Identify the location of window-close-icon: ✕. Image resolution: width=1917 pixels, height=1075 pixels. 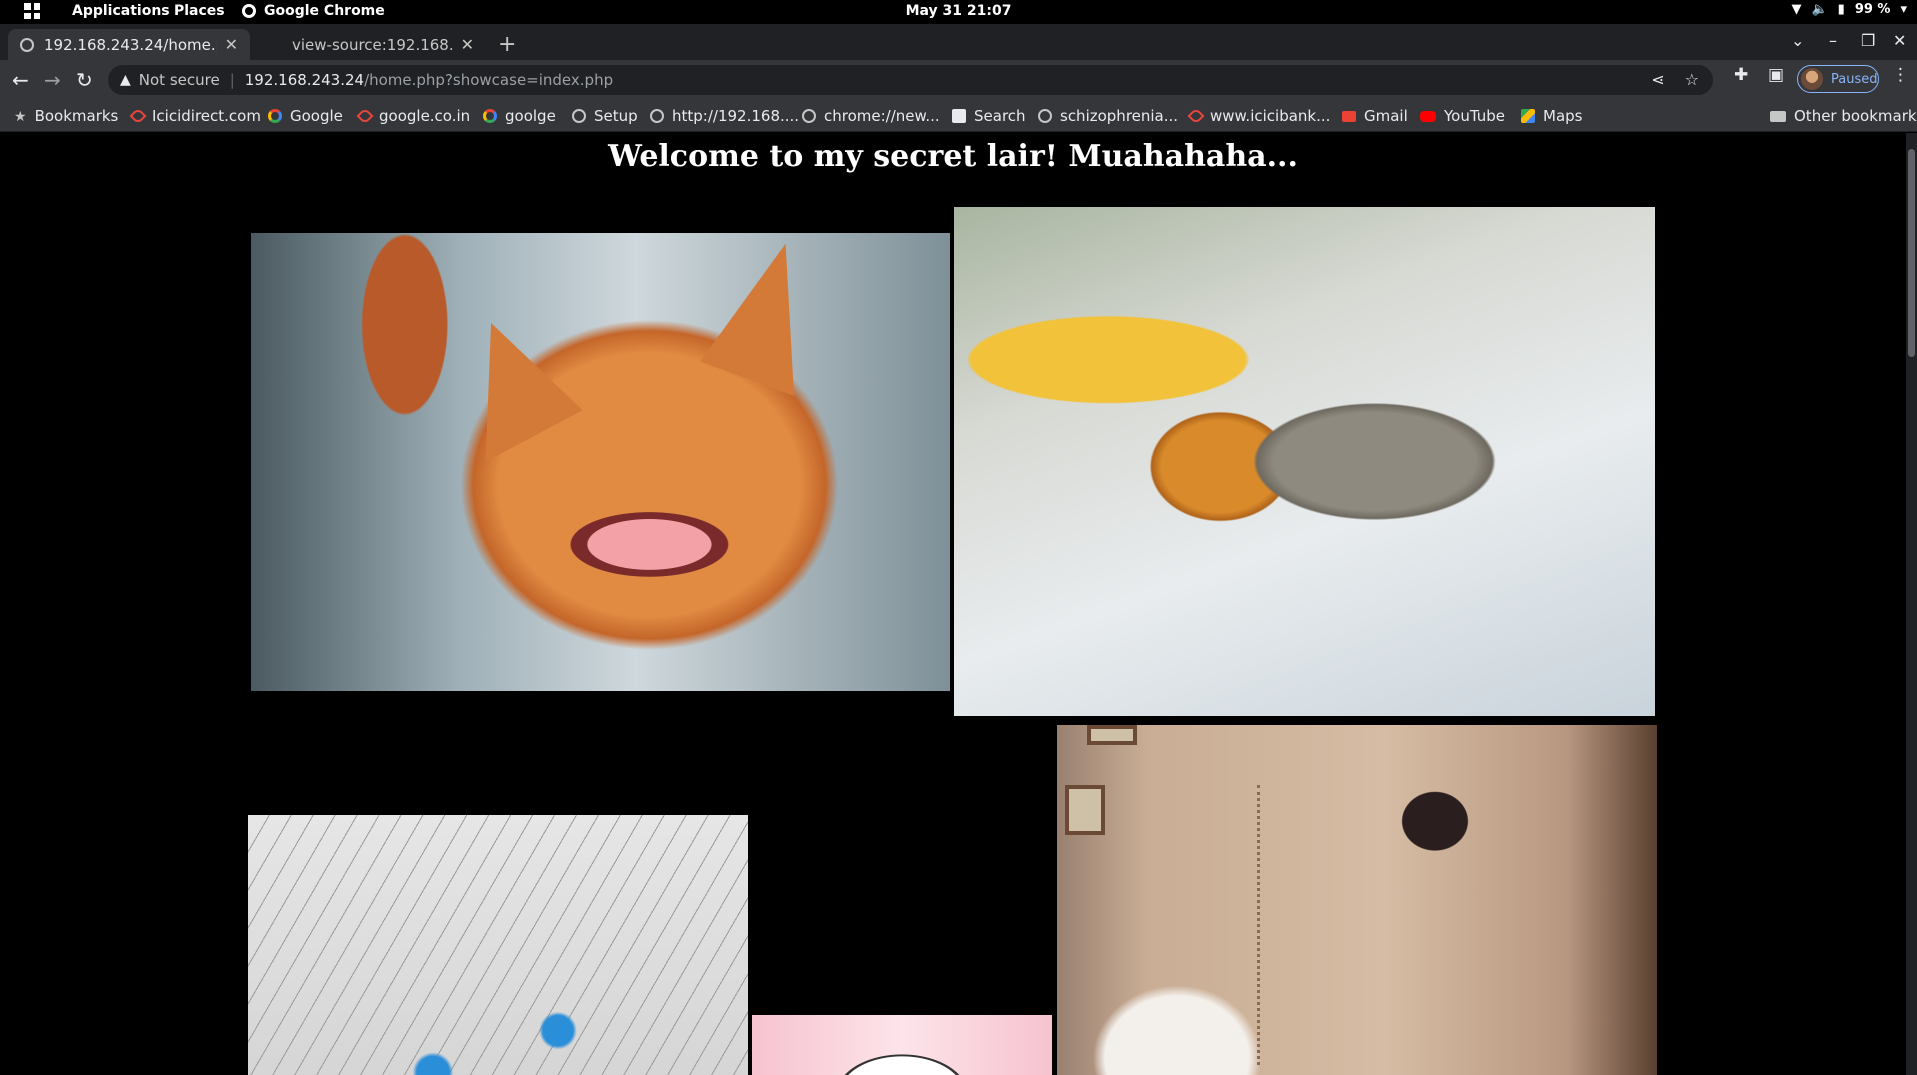
(1899, 40).